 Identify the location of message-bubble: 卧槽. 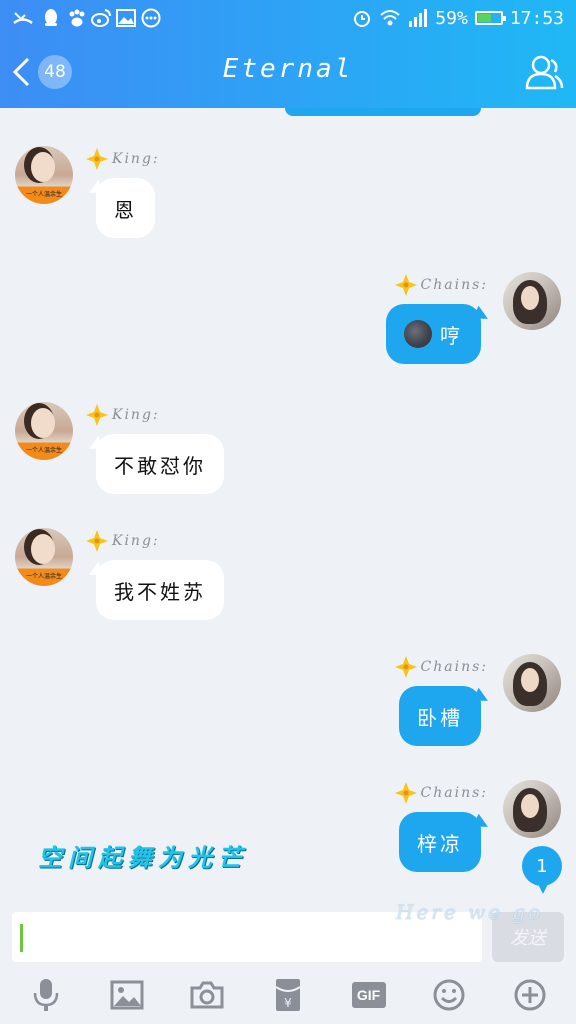
(440, 716).